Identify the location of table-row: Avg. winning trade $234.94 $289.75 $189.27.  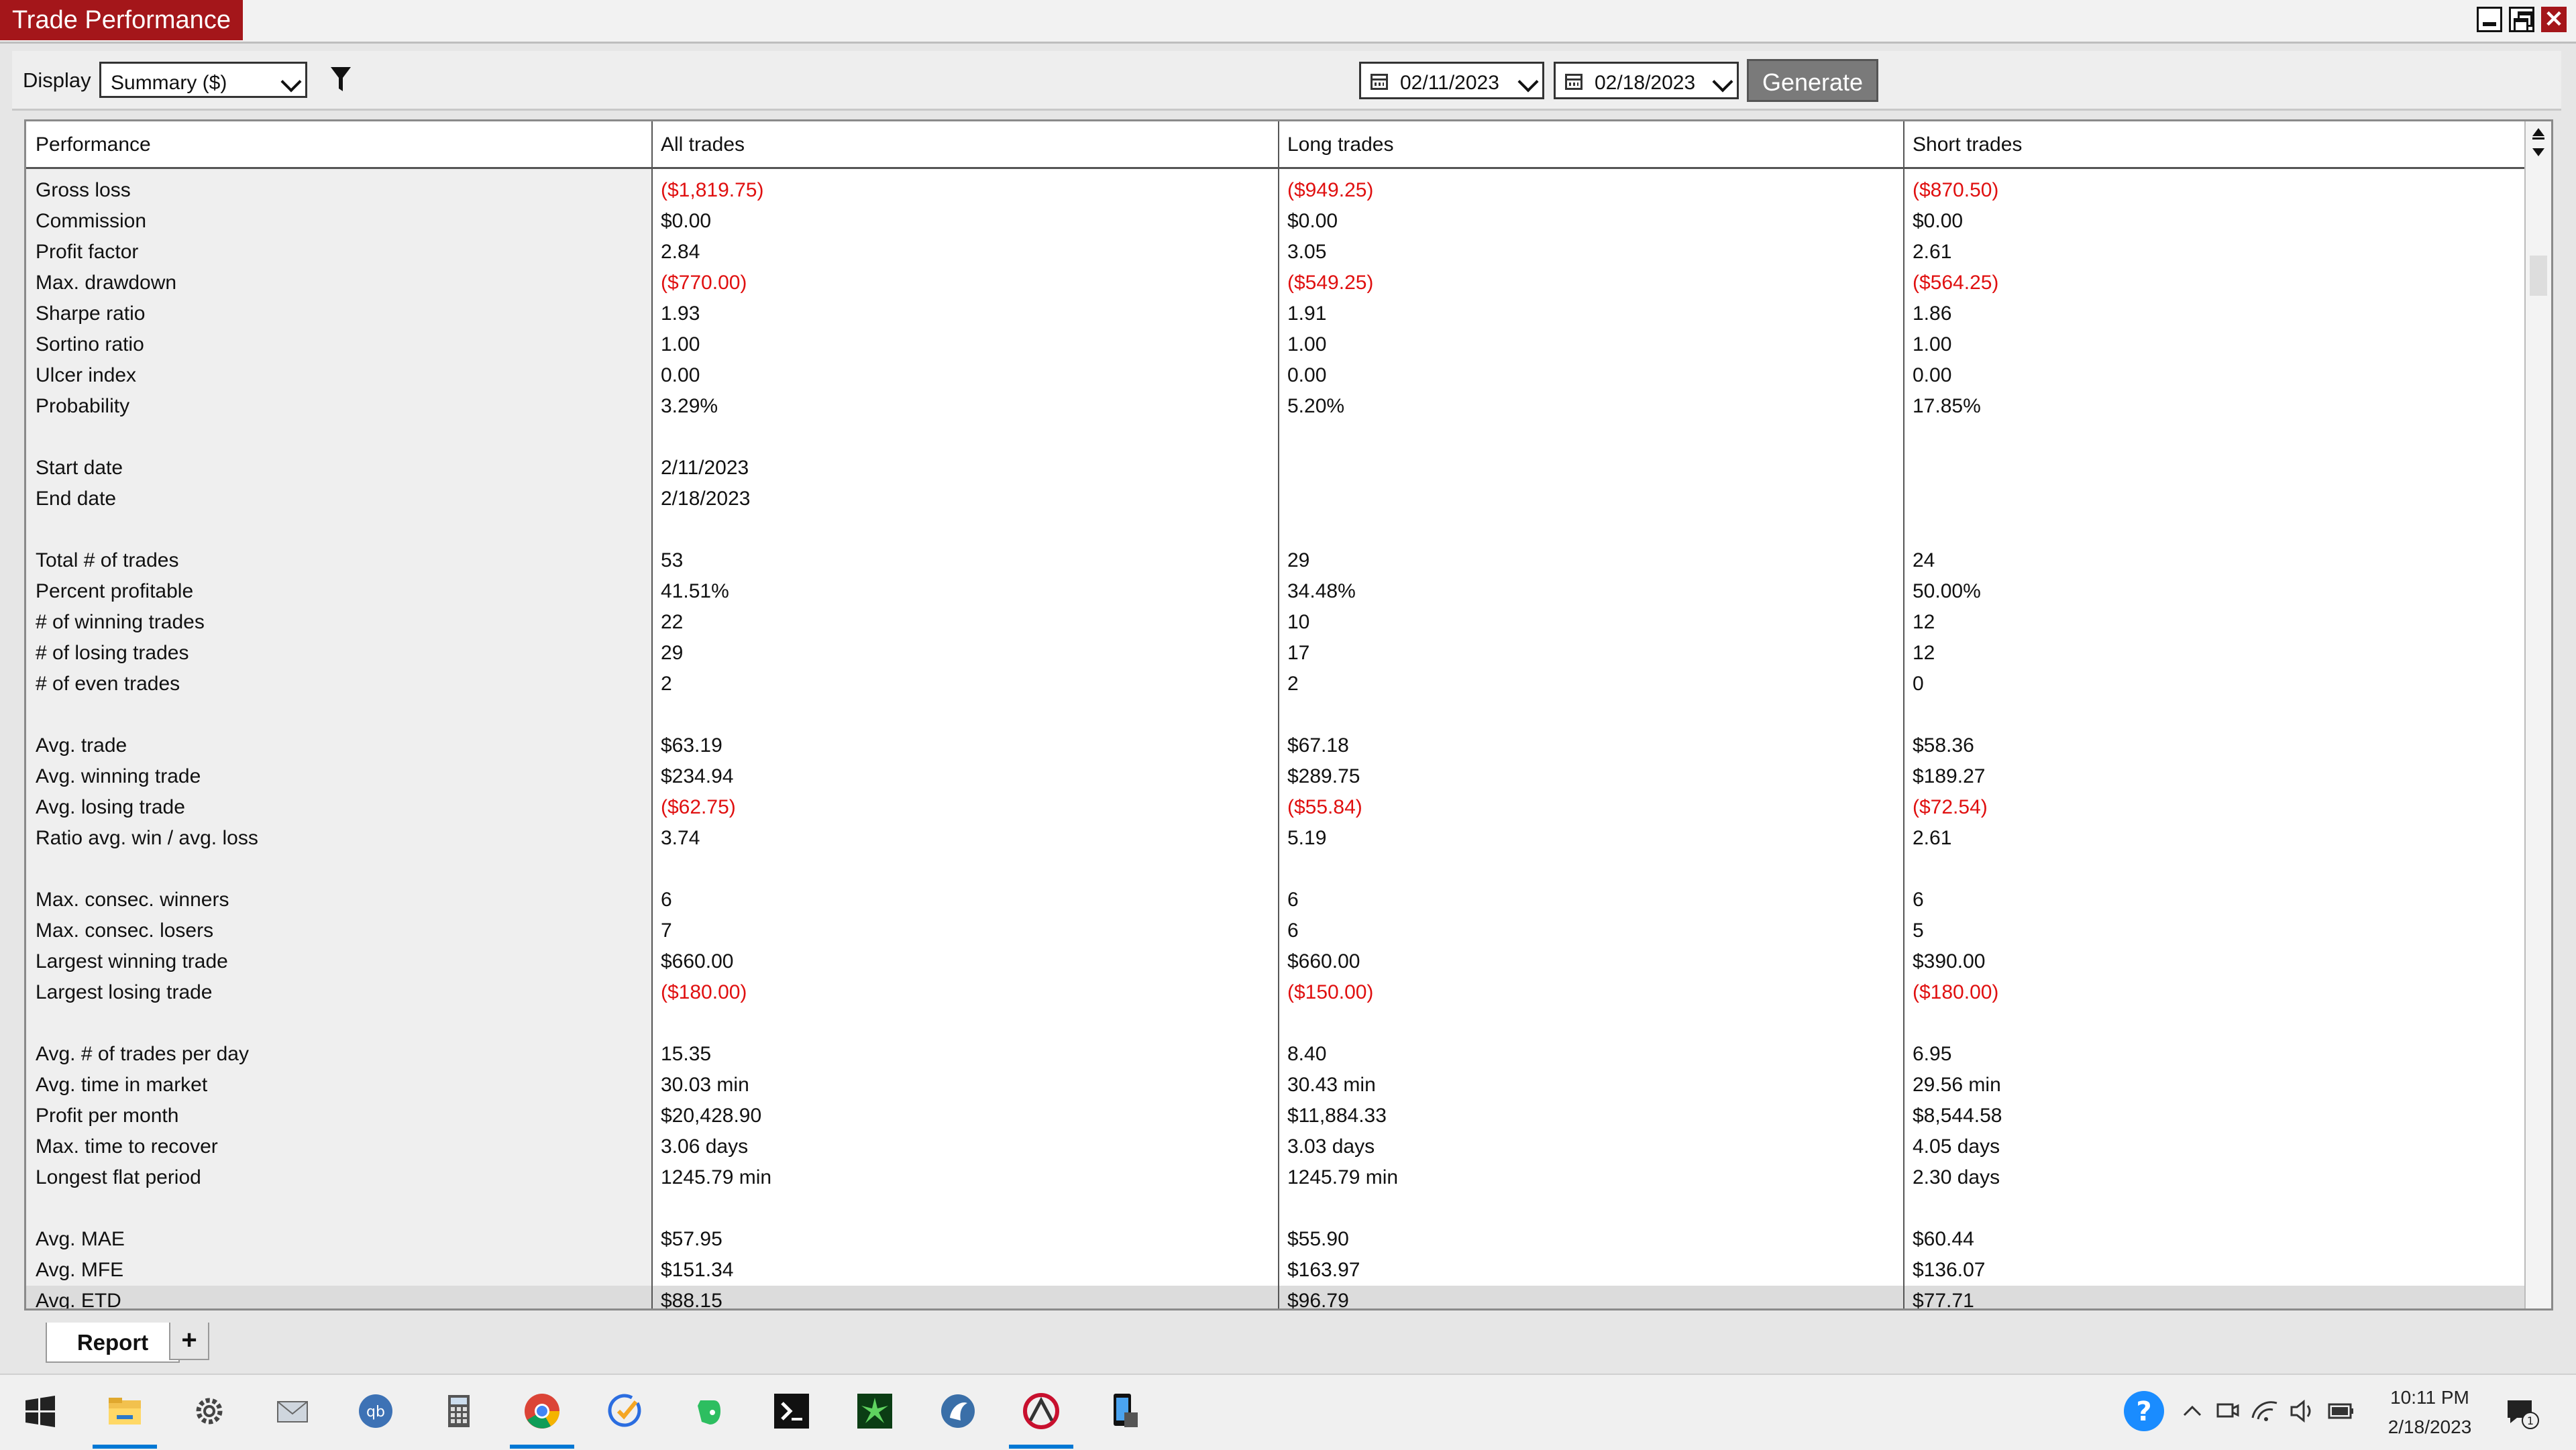
(1276, 776).